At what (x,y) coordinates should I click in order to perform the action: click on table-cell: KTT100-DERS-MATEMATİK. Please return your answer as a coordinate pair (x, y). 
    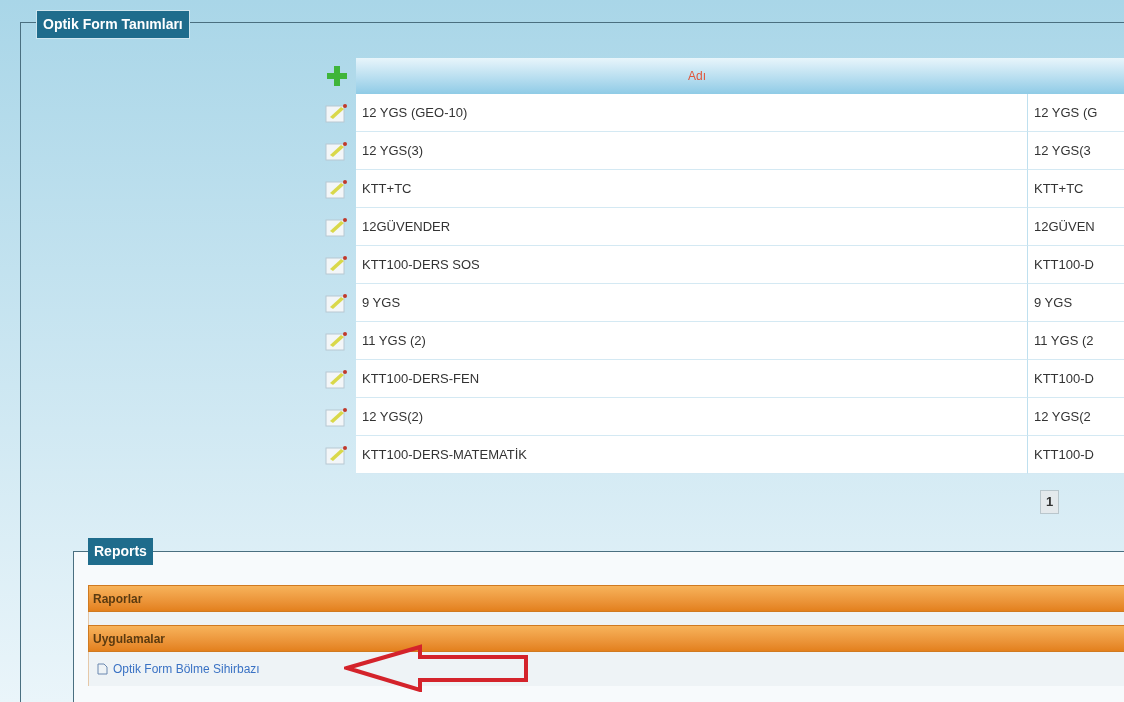
    Looking at the image, I should click on (692, 455).